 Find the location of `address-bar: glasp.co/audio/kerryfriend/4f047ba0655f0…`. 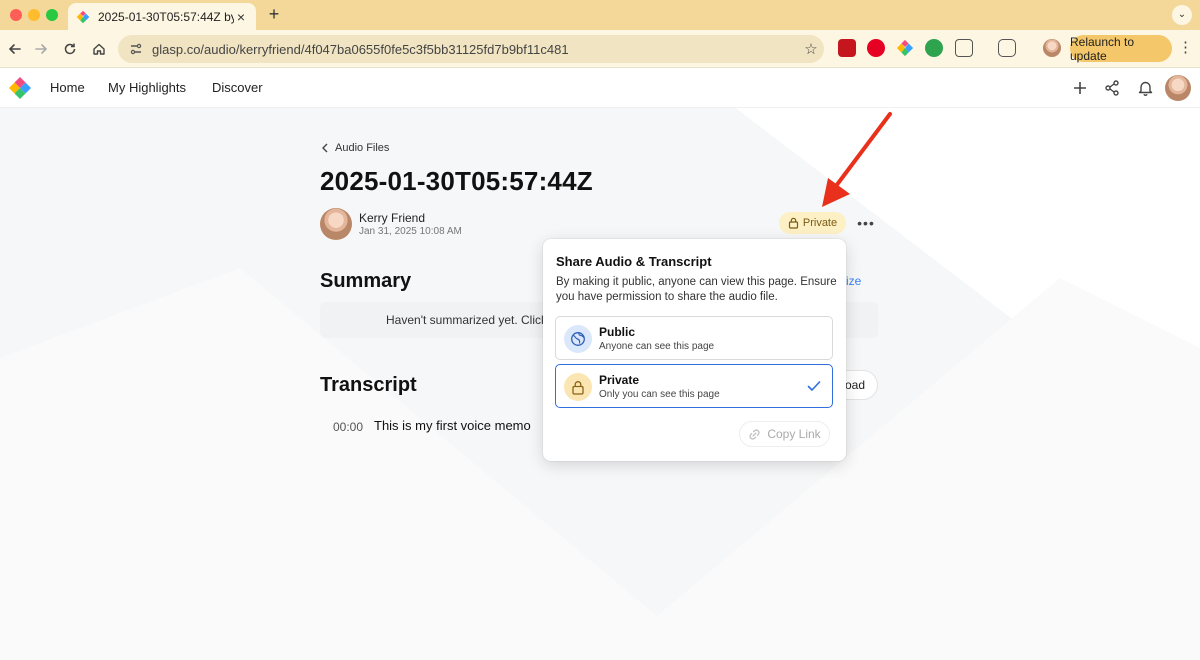

address-bar: glasp.co/audio/kerryfriend/4f047ba0655f0… is located at coordinates (471, 49).